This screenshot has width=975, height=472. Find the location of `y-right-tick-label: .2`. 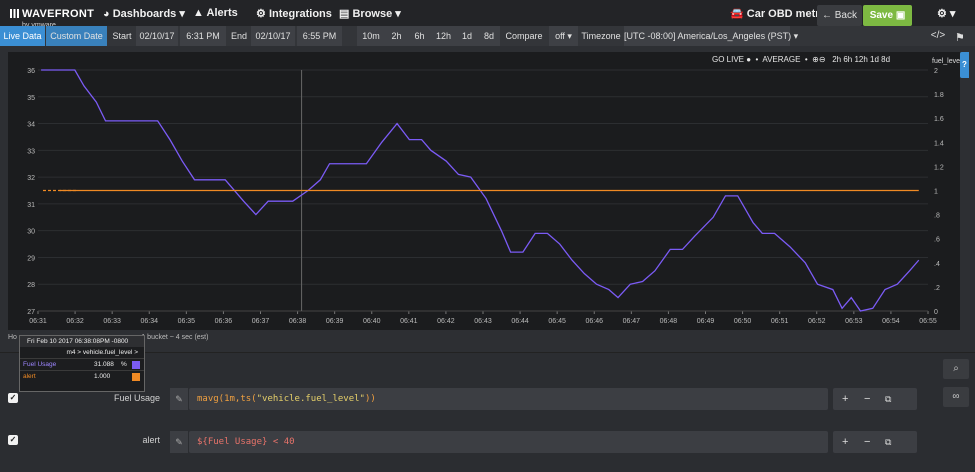

y-right-tick-label: .2 is located at coordinates (937, 288).